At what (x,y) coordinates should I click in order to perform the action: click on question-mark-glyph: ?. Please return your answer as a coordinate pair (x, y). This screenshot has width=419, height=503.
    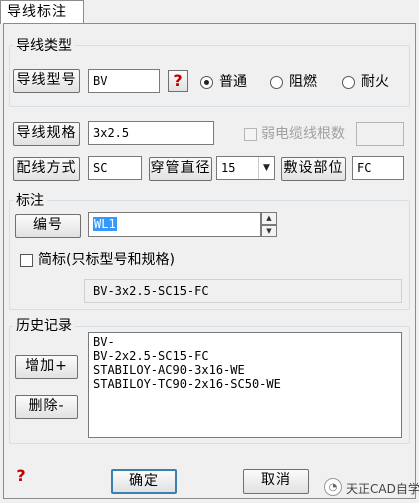
    Looking at the image, I should click on (178, 80).